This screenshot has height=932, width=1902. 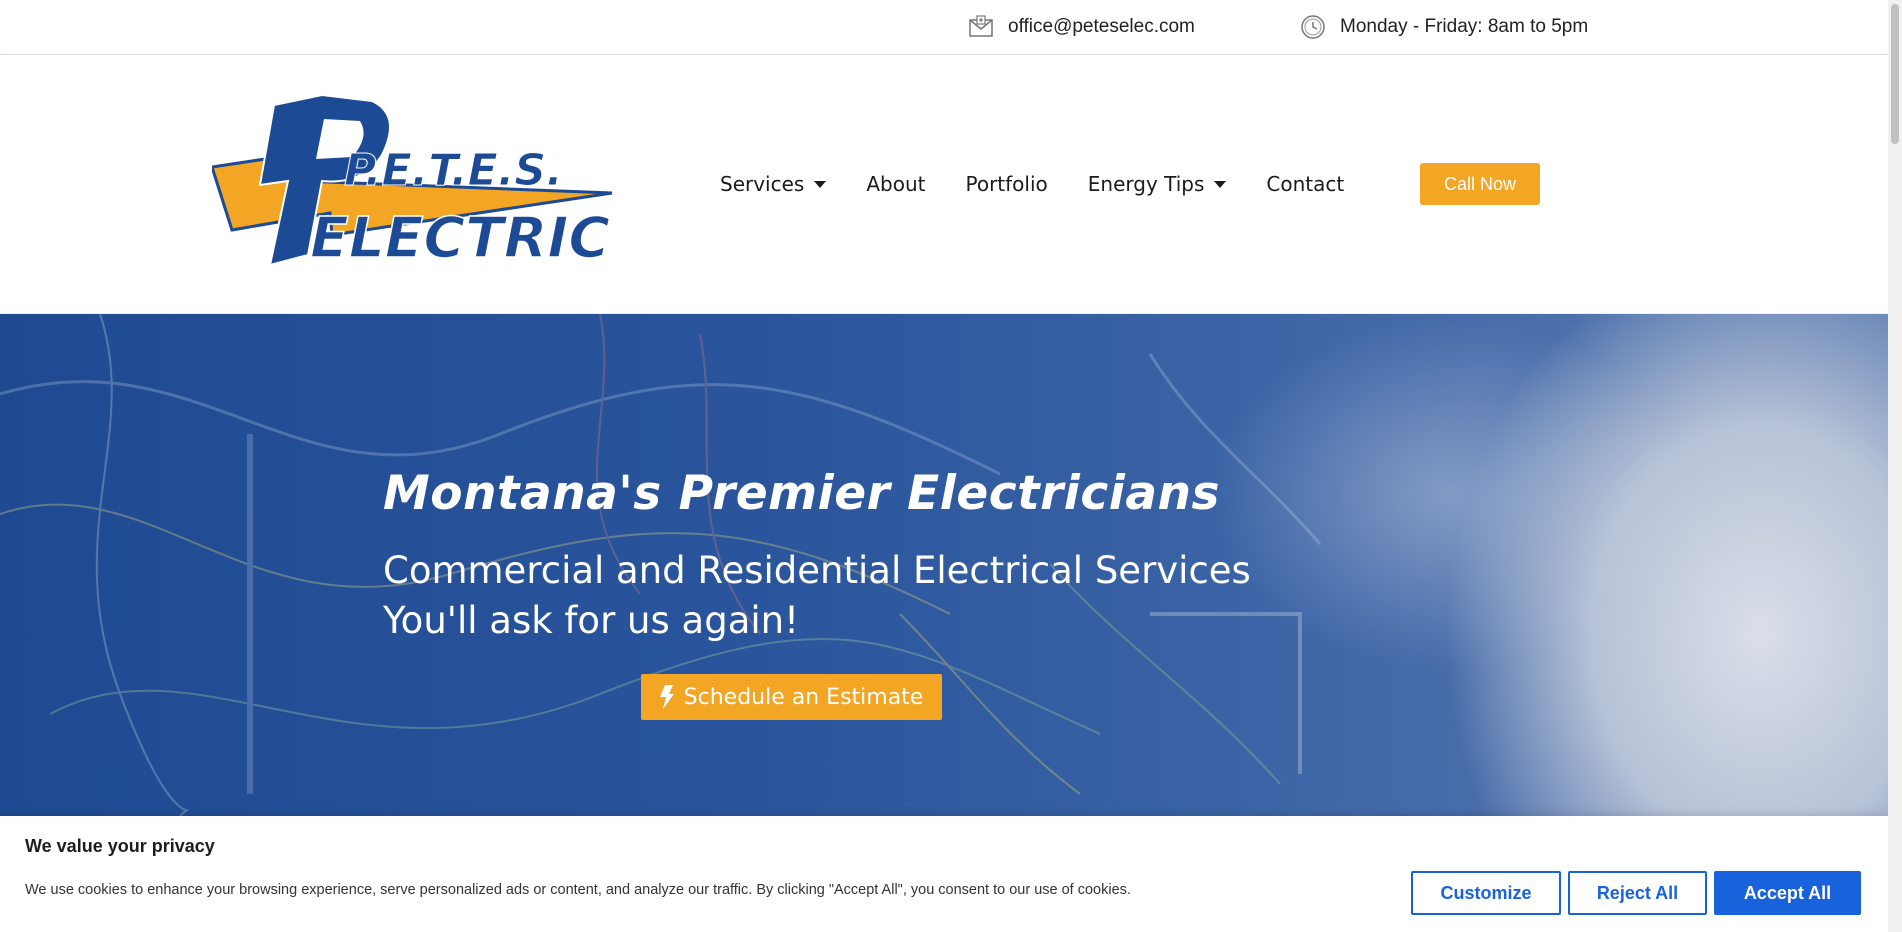 I want to click on page-scrollbar, so click(x=1895, y=466).